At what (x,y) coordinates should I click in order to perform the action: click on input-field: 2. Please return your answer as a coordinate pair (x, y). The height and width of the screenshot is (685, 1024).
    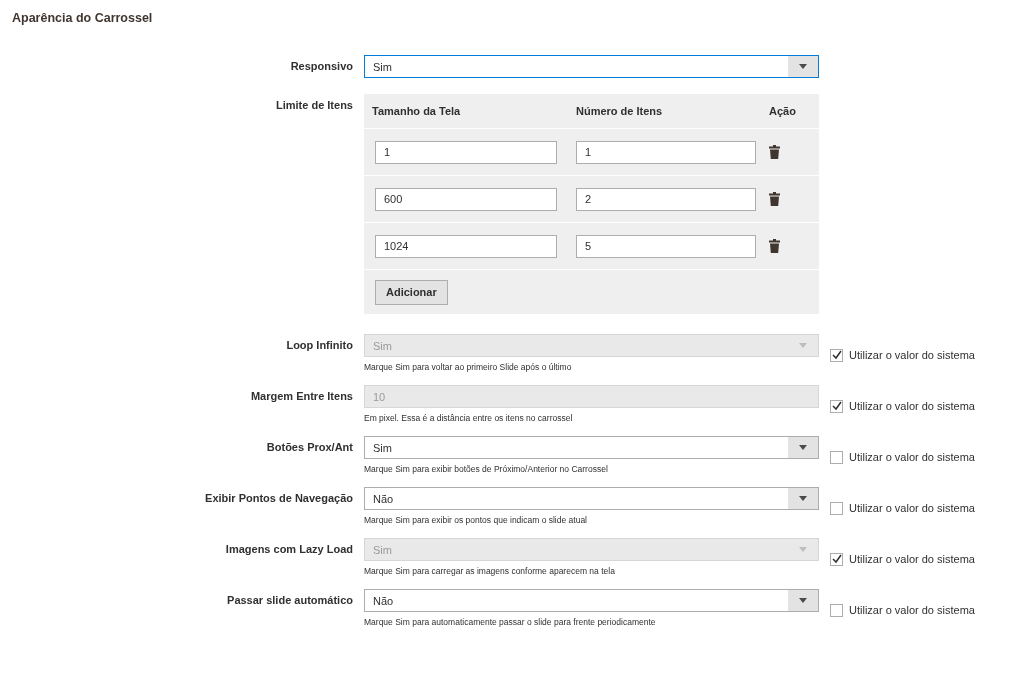
    Looking at the image, I should click on (666, 199).